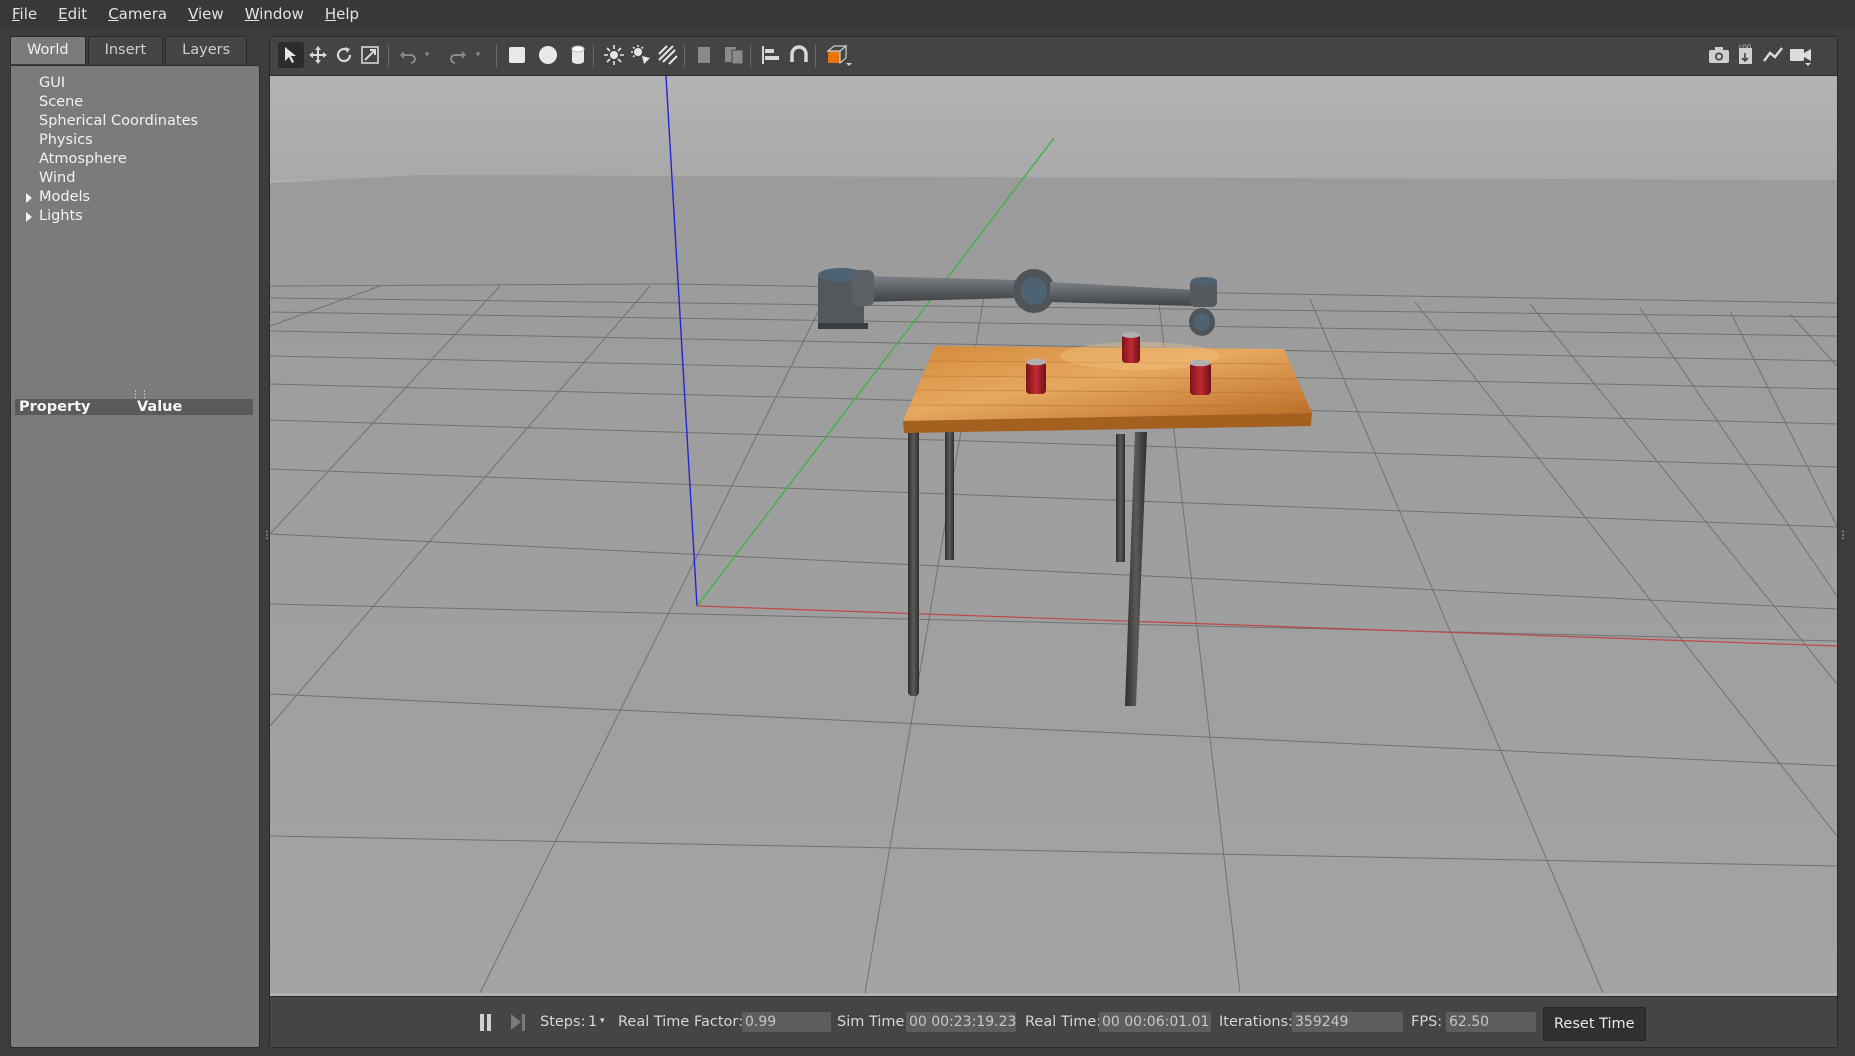 This screenshot has height=1056, width=1855. I want to click on property-table-header: Property Value, so click(134, 407).